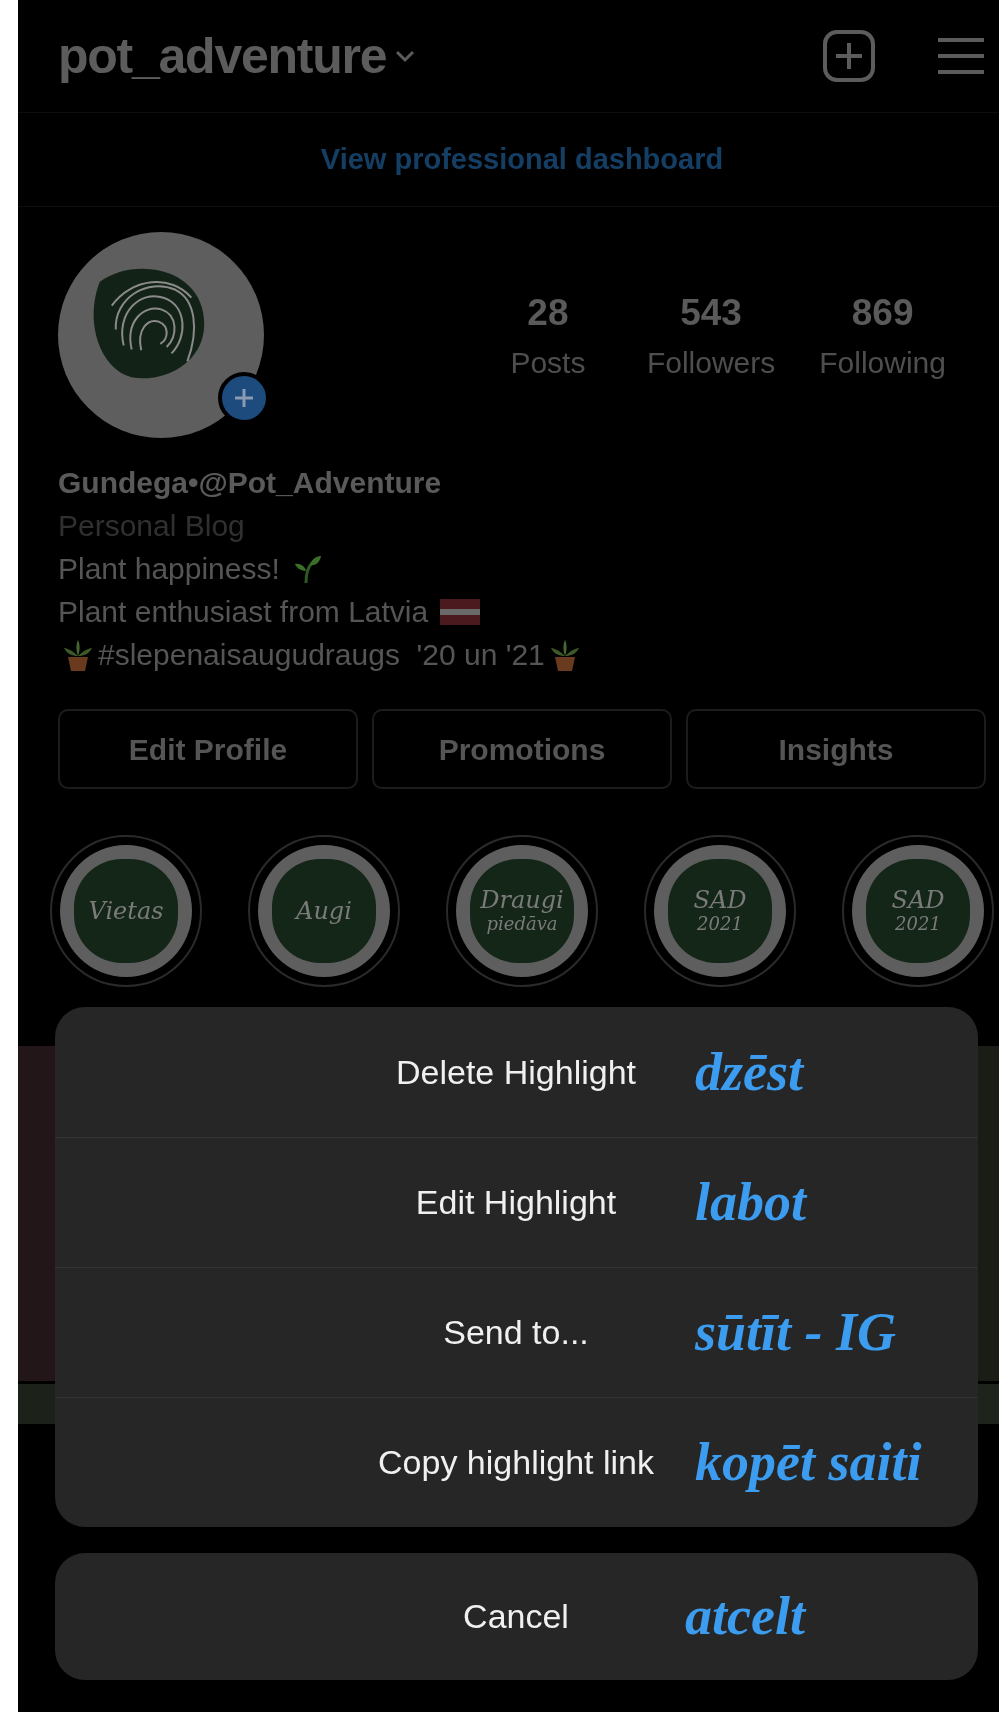  What do you see at coordinates (711, 312) in the screenshot?
I see `stat-count: 543` at bounding box center [711, 312].